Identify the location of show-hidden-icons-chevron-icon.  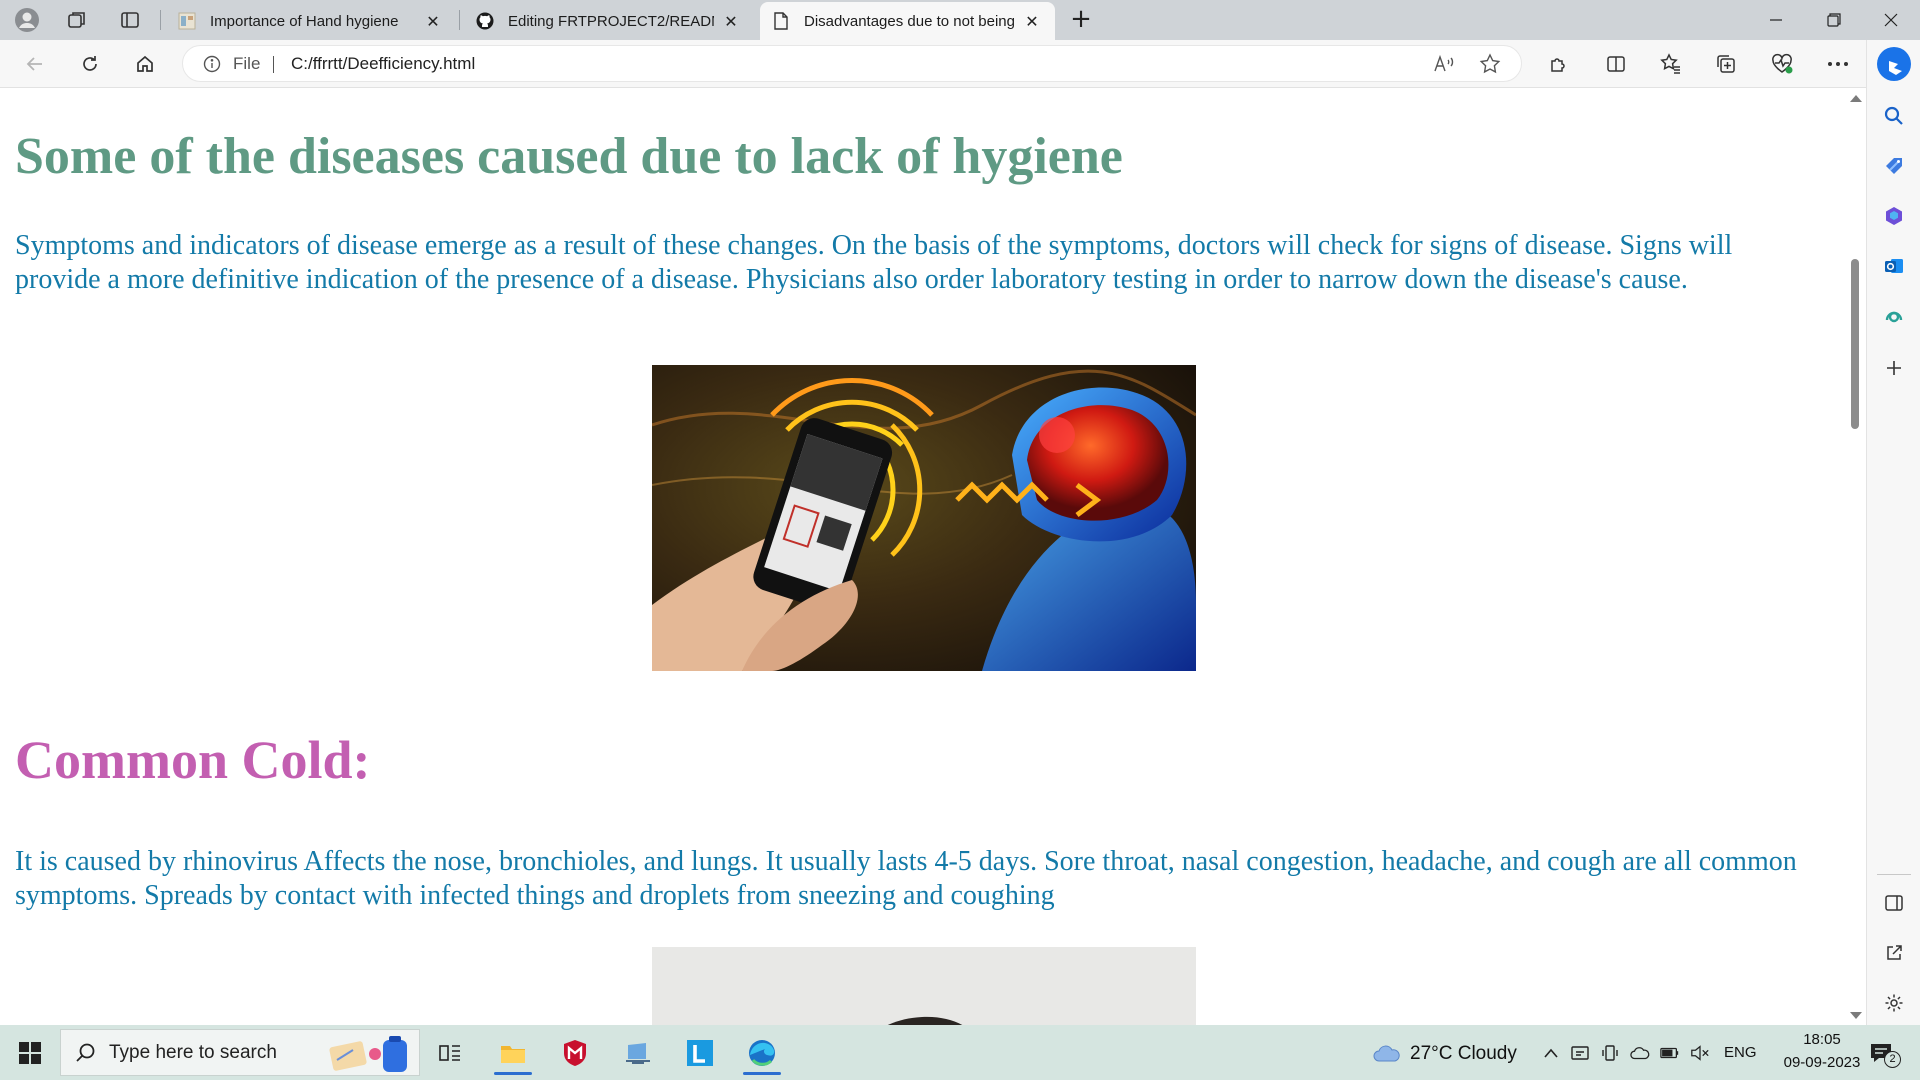
(1551, 1053).